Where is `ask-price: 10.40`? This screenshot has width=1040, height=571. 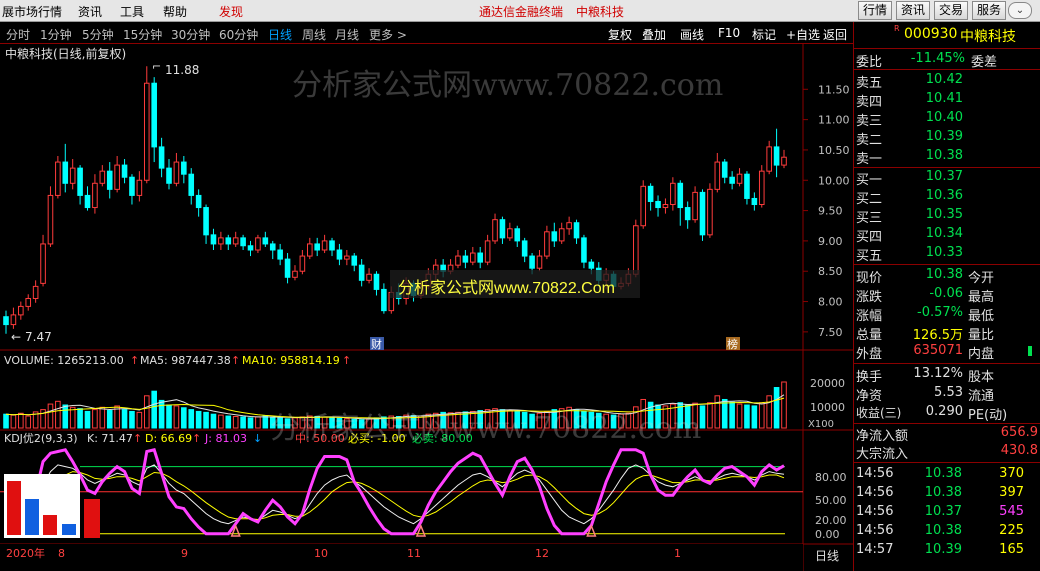 ask-price: 10.40 is located at coordinates (934, 117).